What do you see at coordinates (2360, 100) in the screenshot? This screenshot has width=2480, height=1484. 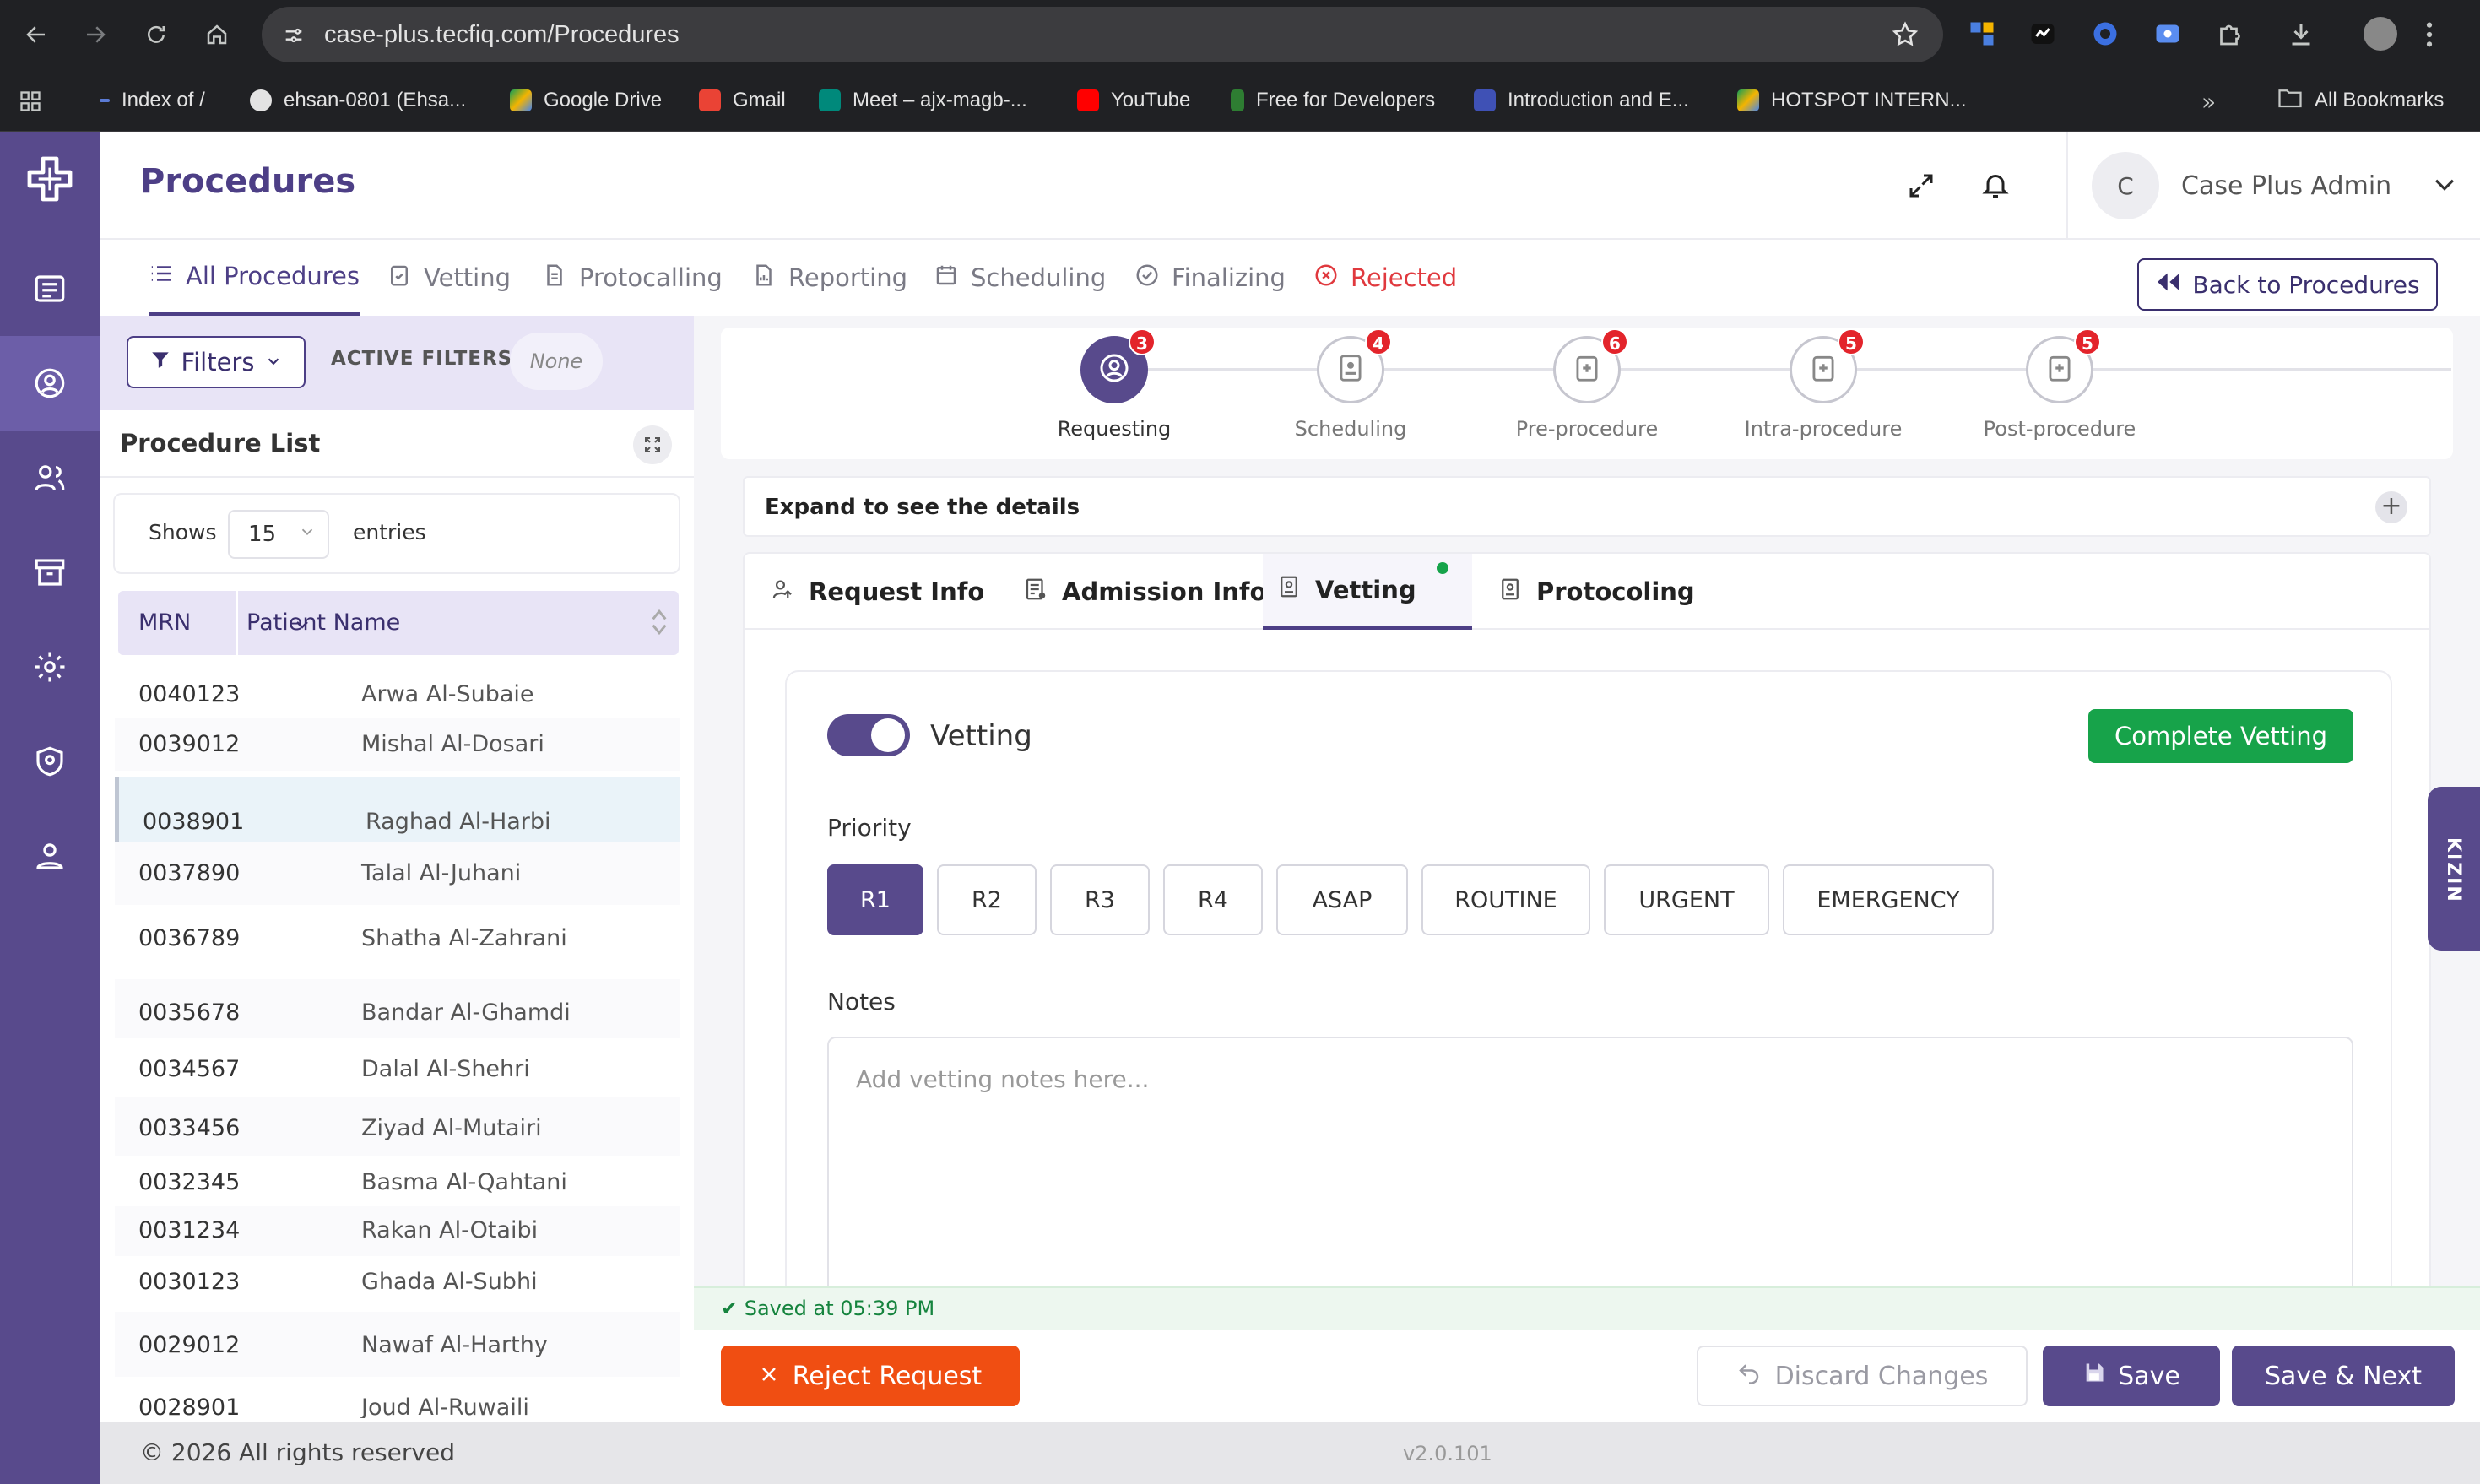 I see `all-bookmarks: All Bookmarks` at bounding box center [2360, 100].